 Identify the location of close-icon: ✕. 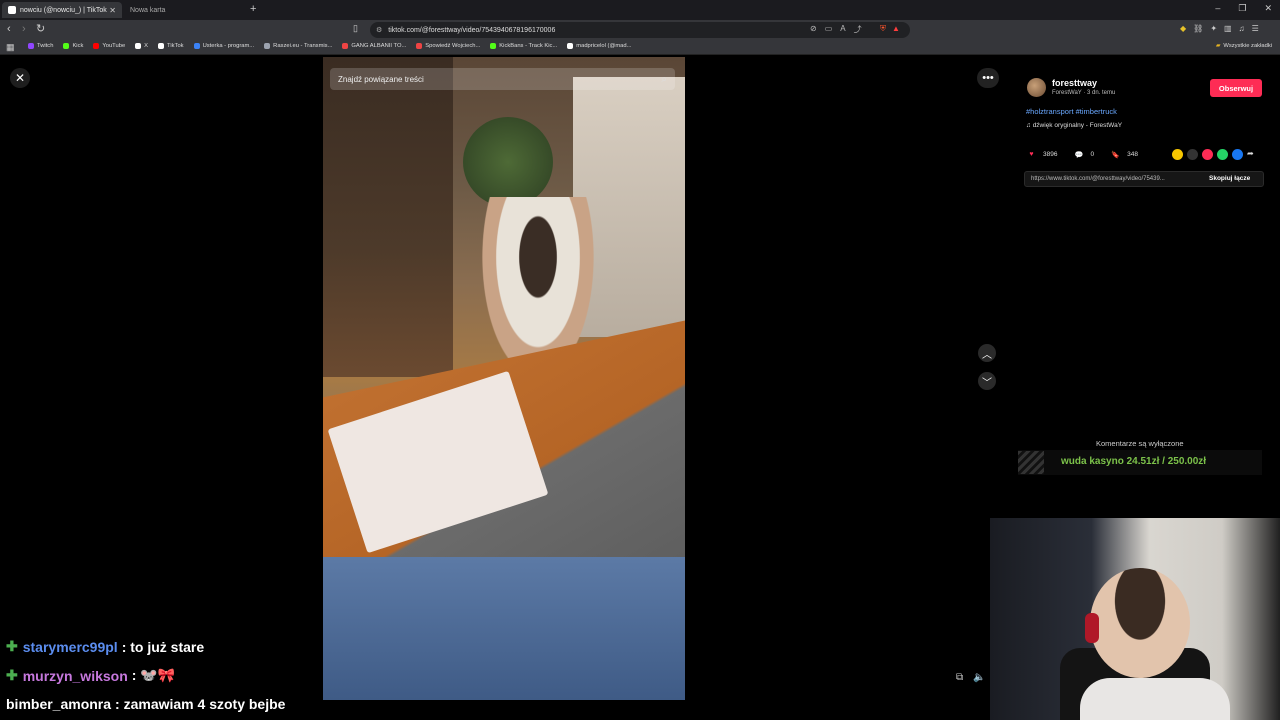
(112, 10).